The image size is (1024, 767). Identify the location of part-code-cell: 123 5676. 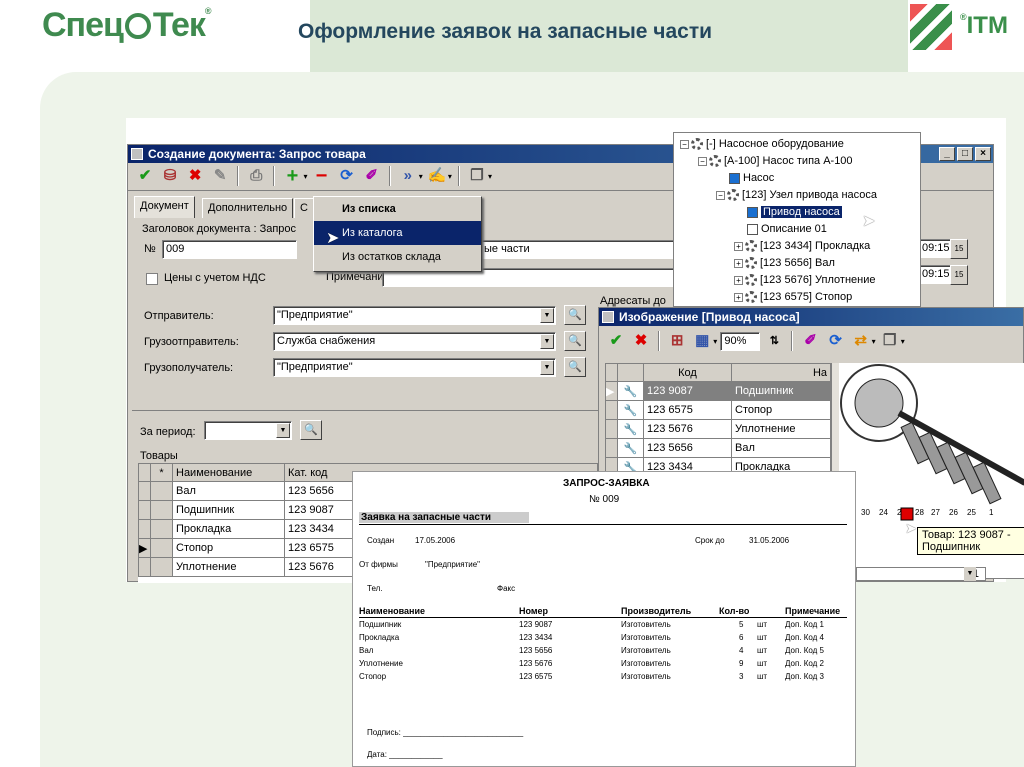
(687, 429).